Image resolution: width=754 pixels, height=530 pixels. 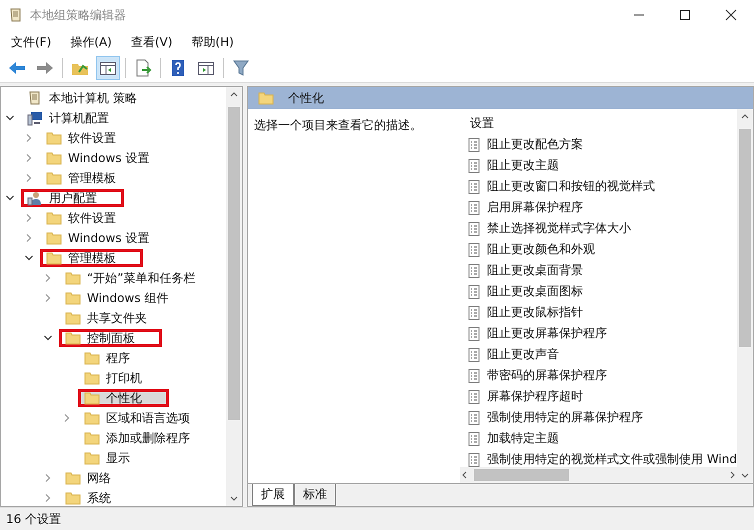 What do you see at coordinates (601, 186) in the screenshot?
I see `setting-item: 阻止更改窗口和按钮的视觉样式` at bounding box center [601, 186].